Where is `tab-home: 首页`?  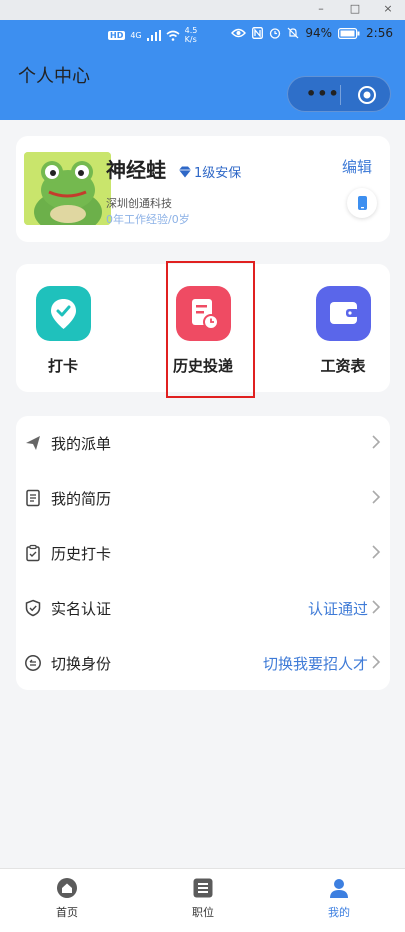
tab-home: 首页 is located at coordinates (67, 898).